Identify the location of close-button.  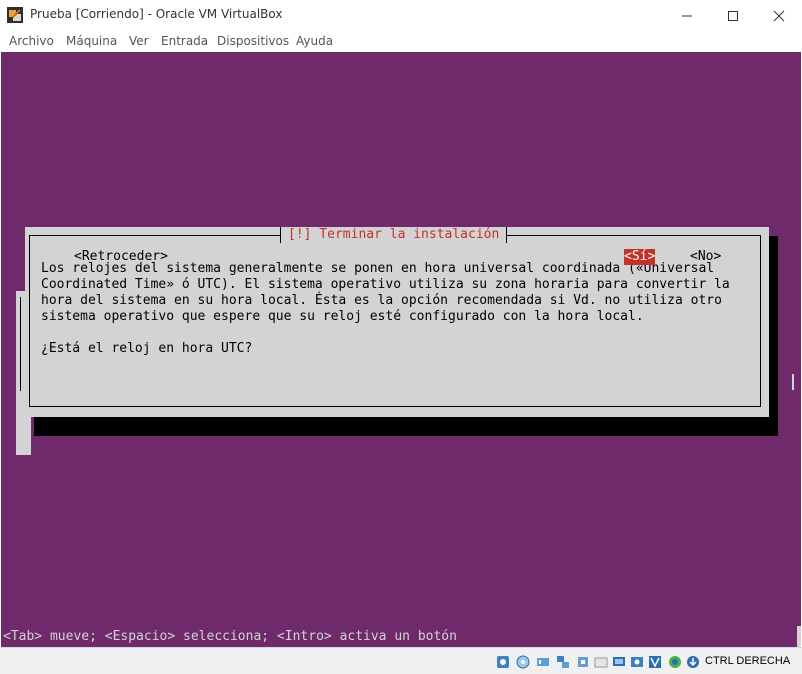
(779, 15).